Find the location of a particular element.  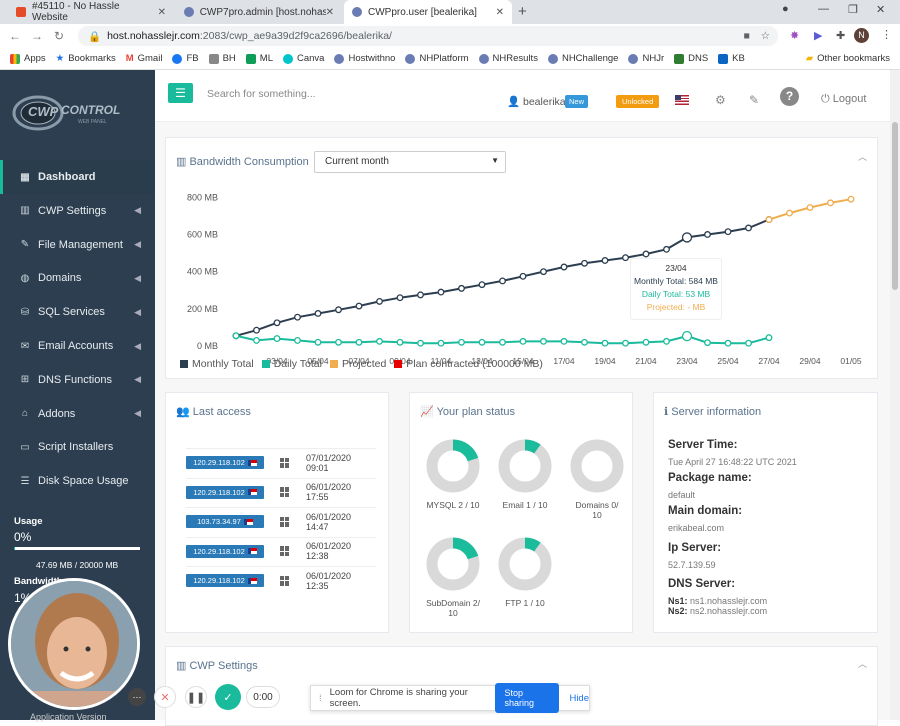

sidebar-item-dashboard: ▦Dashboard is located at coordinates (77, 177).